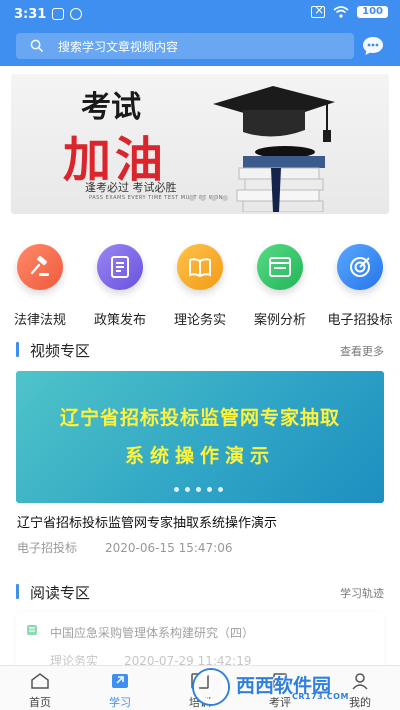  I want to click on document-icon, so click(120, 267).